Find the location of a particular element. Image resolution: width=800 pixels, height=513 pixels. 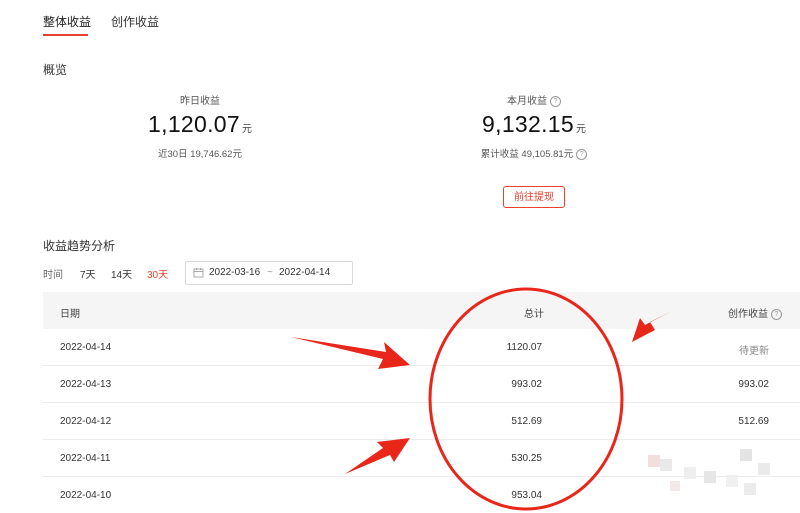

row-total: 953.04 is located at coordinates (526, 495).